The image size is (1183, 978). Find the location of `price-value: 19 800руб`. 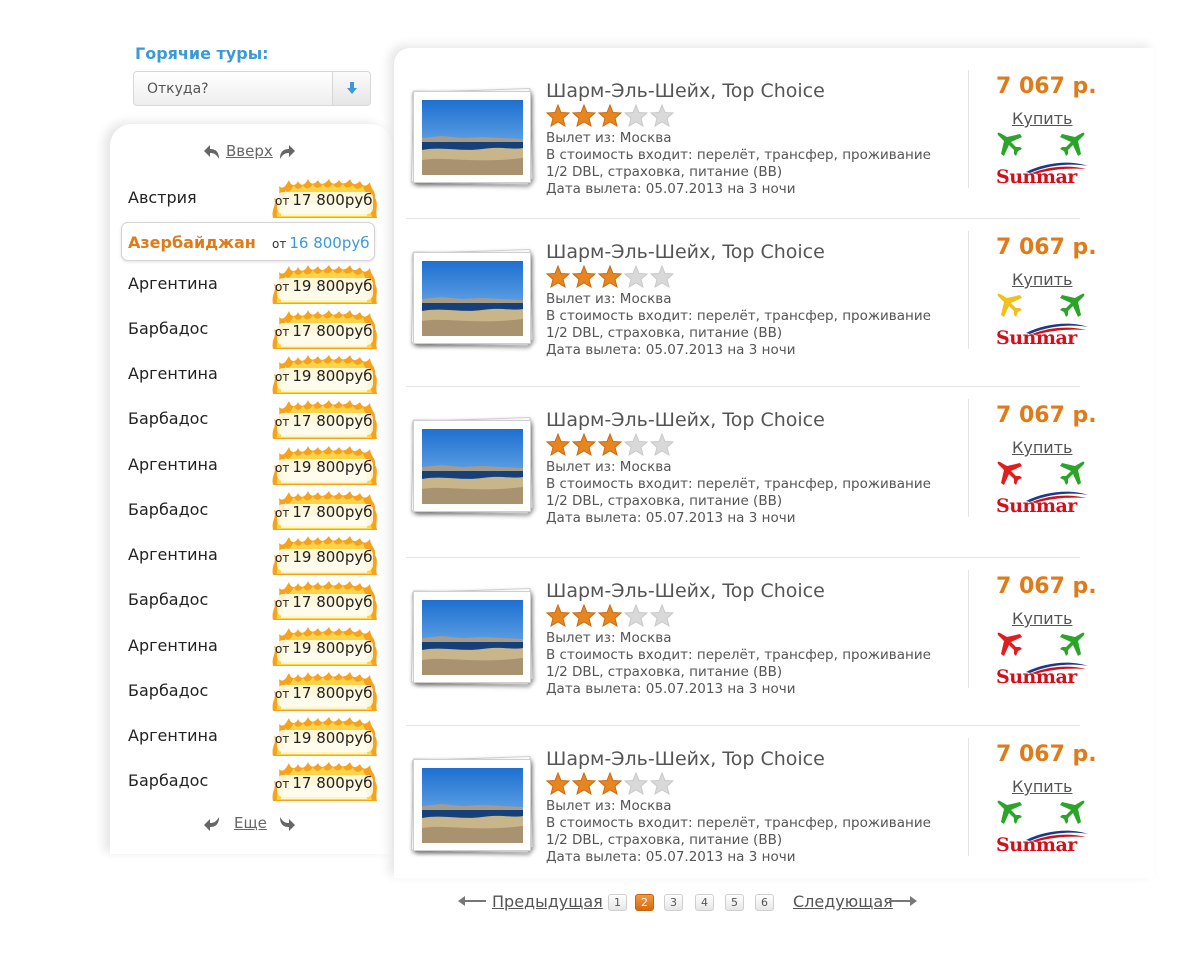

price-value: 19 800руб is located at coordinates (332, 467).